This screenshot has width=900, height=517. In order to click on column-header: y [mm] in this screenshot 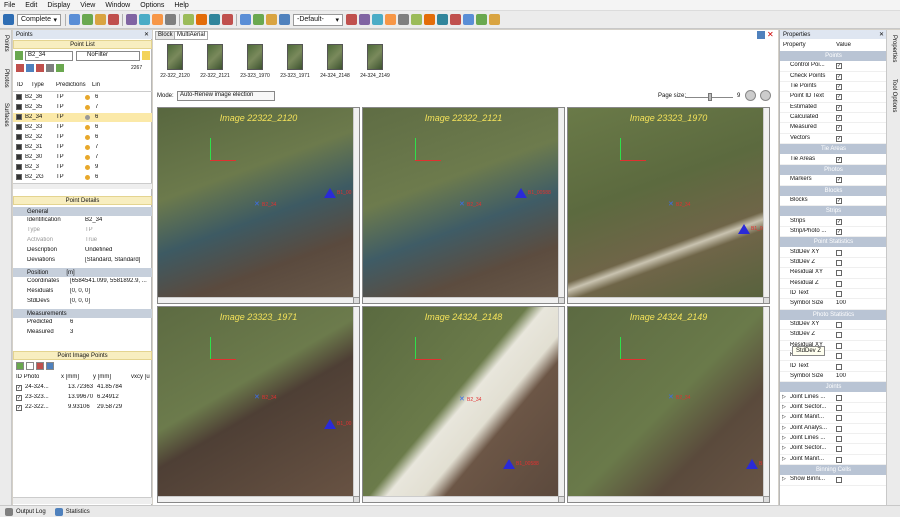, I will do `click(102, 377)`.